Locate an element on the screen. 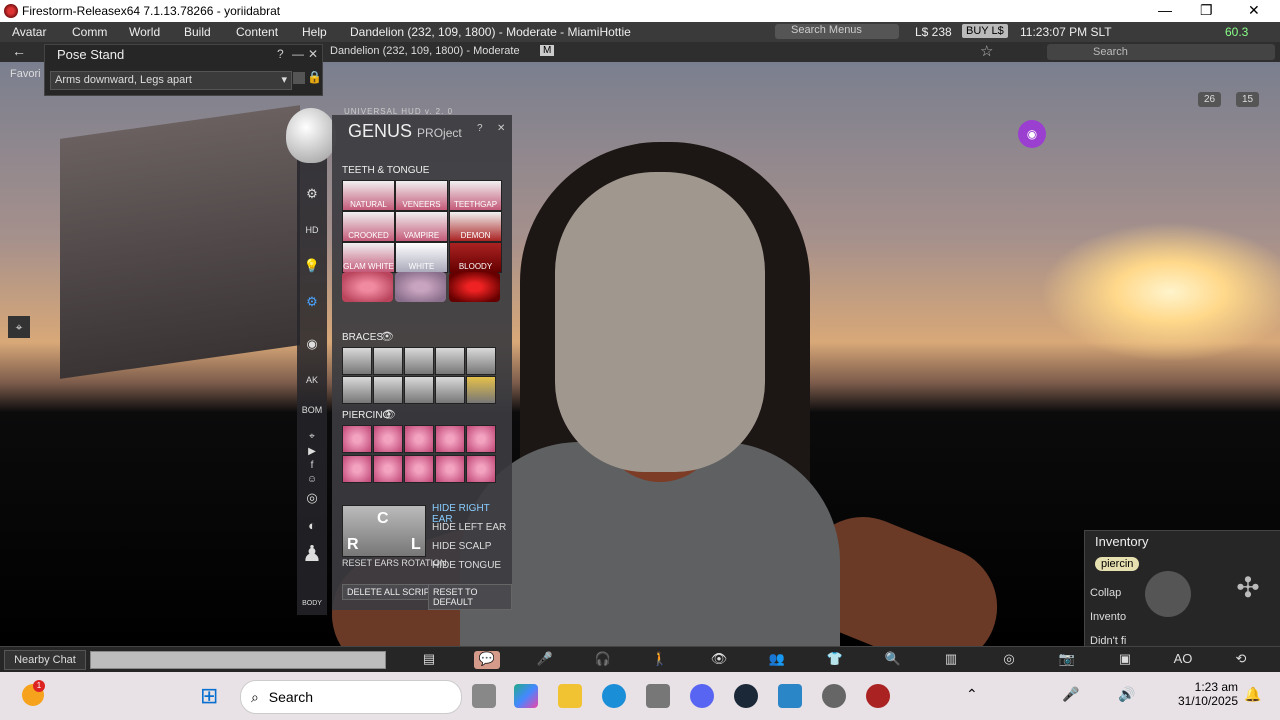 The height and width of the screenshot is (720, 1280). chat-input is located at coordinates (238, 660).